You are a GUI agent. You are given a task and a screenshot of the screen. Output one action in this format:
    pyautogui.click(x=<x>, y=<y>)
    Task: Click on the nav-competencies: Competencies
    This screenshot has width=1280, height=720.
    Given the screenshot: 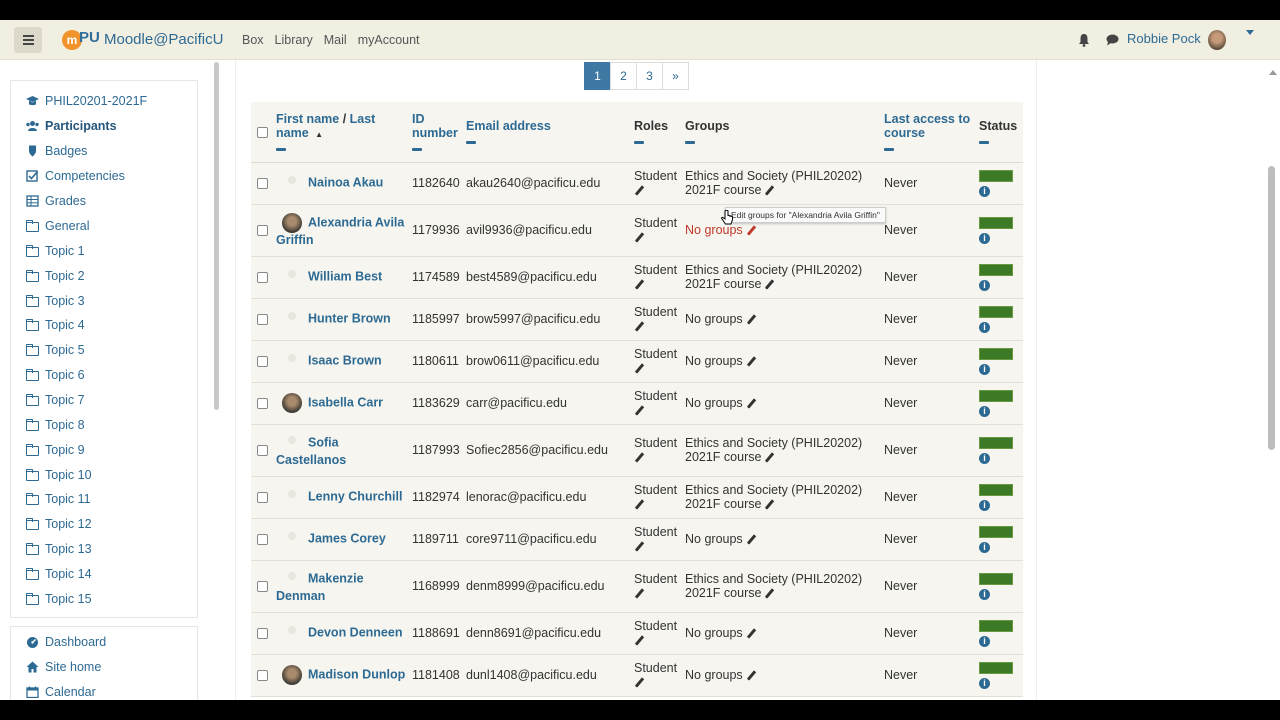 What is the action you would take?
    pyautogui.click(x=75, y=176)
    